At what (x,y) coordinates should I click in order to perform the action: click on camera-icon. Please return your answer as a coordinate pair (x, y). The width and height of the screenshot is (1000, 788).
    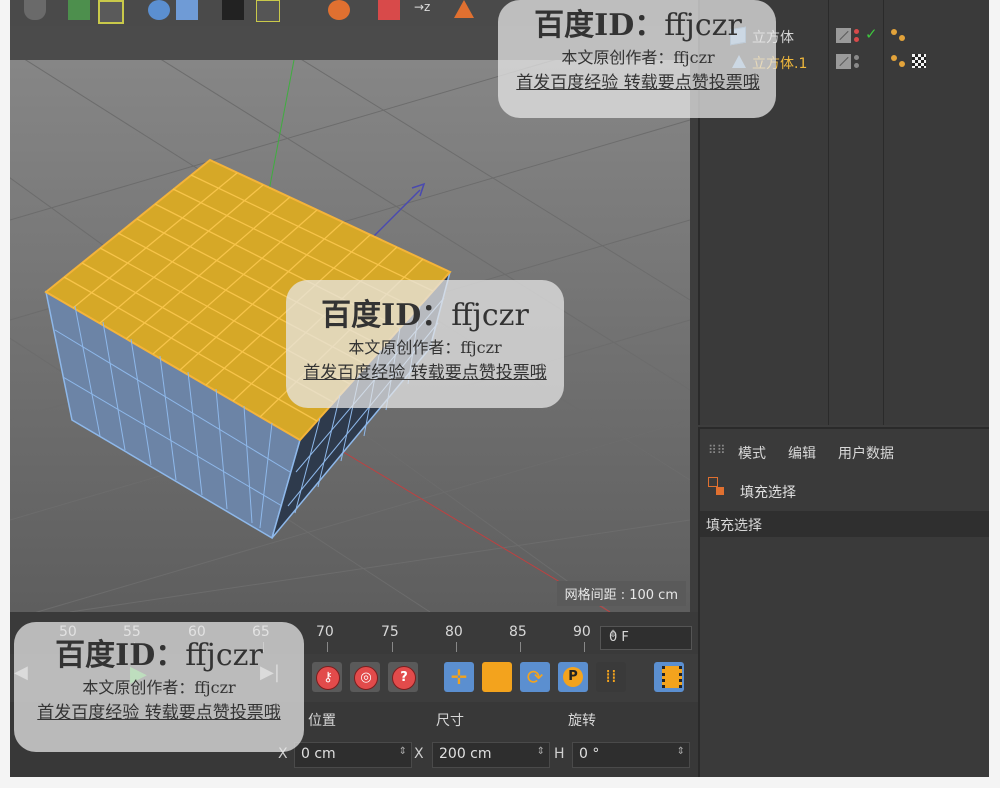
    Looking at the image, I should click on (233, 10).